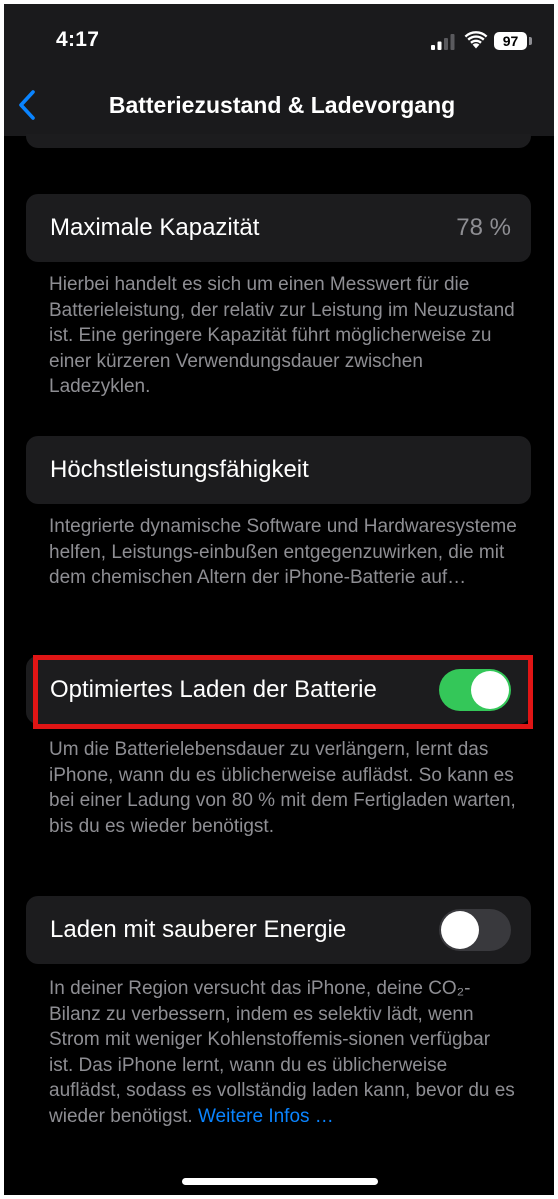 The image size is (558, 1199). Describe the element at coordinates (78, 39) in the screenshot. I see `status-time: 4:17` at that location.